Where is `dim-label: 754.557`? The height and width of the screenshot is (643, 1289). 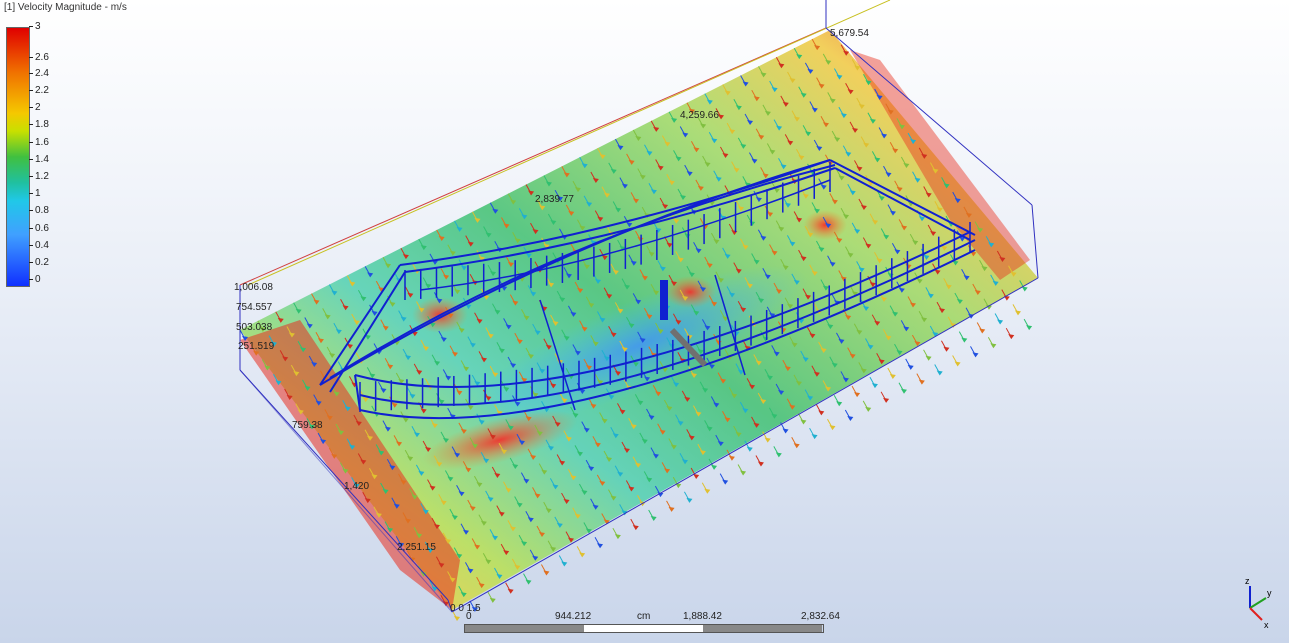
dim-label: 754.557 is located at coordinates (254, 307).